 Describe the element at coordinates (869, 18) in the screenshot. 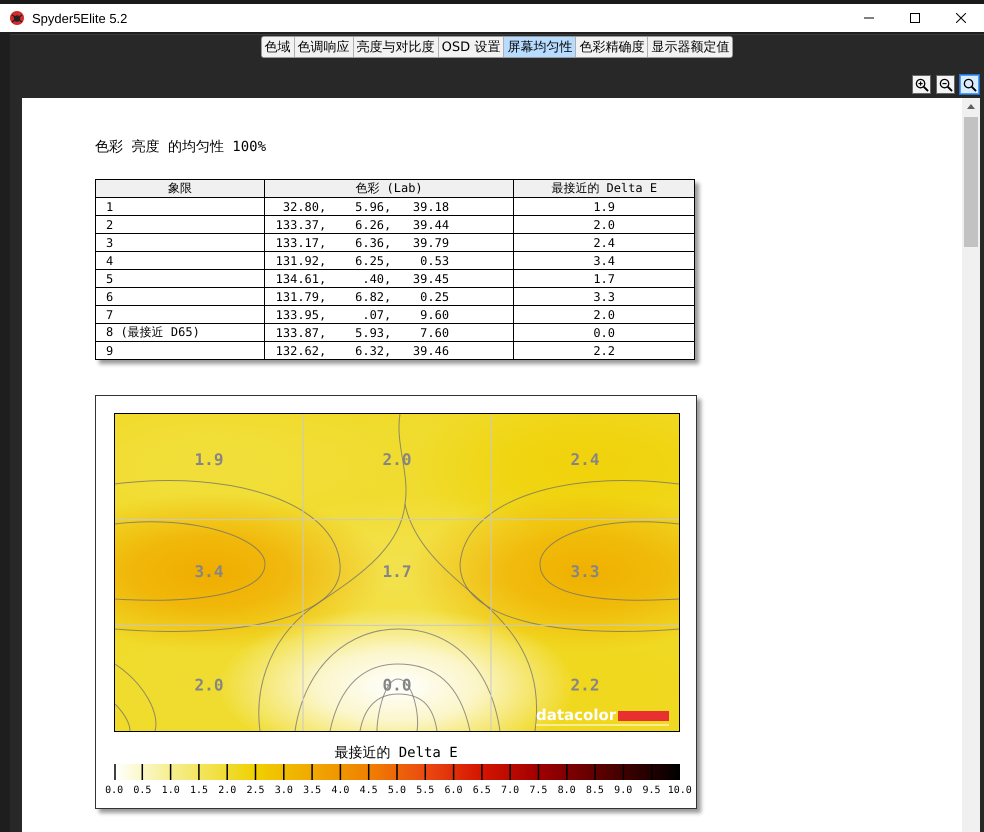

I see `minimize-icon` at that location.